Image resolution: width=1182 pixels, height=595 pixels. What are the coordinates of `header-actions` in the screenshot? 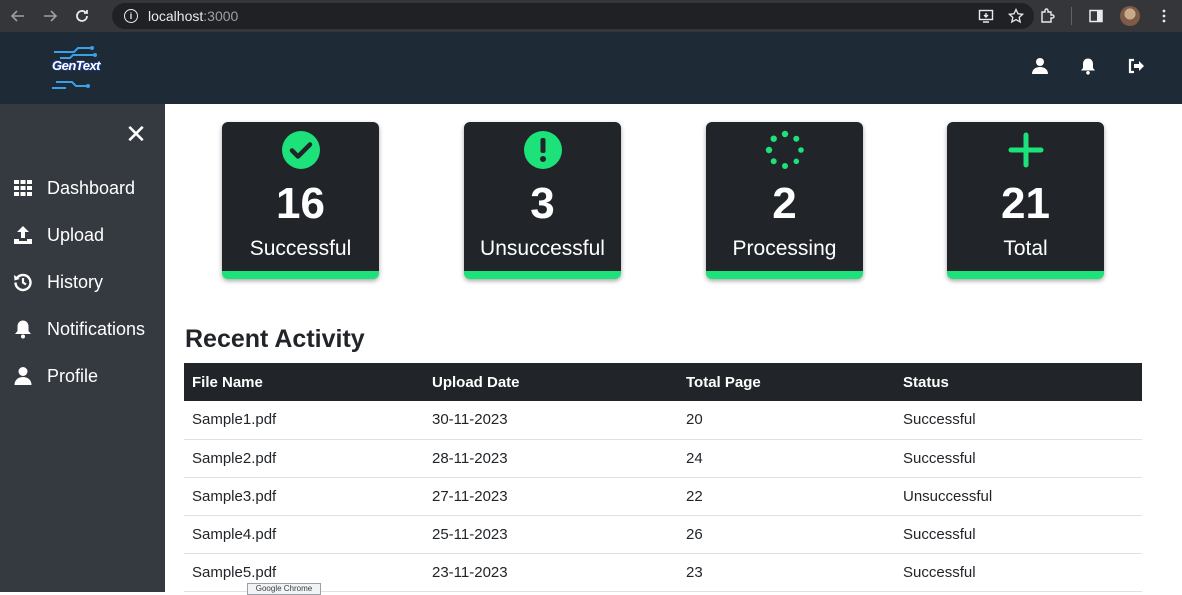 It's located at (1088, 66).